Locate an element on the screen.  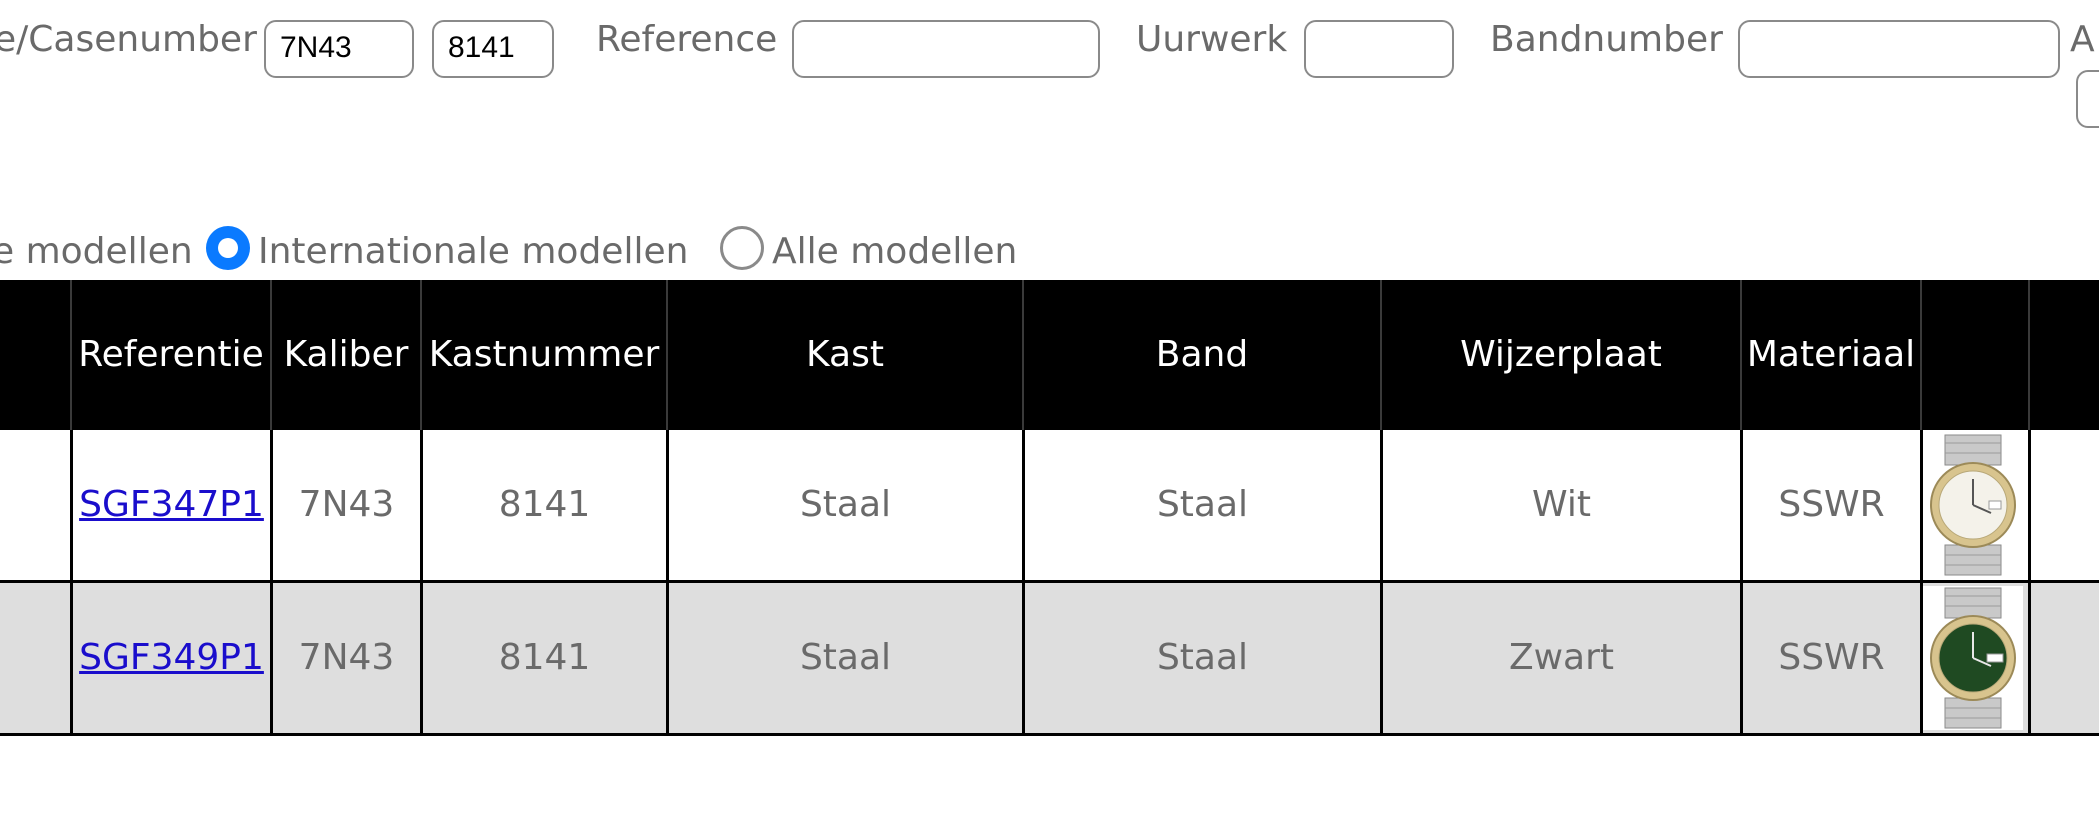
cell-referentie: SGF347P1 is located at coordinates (171, 505).